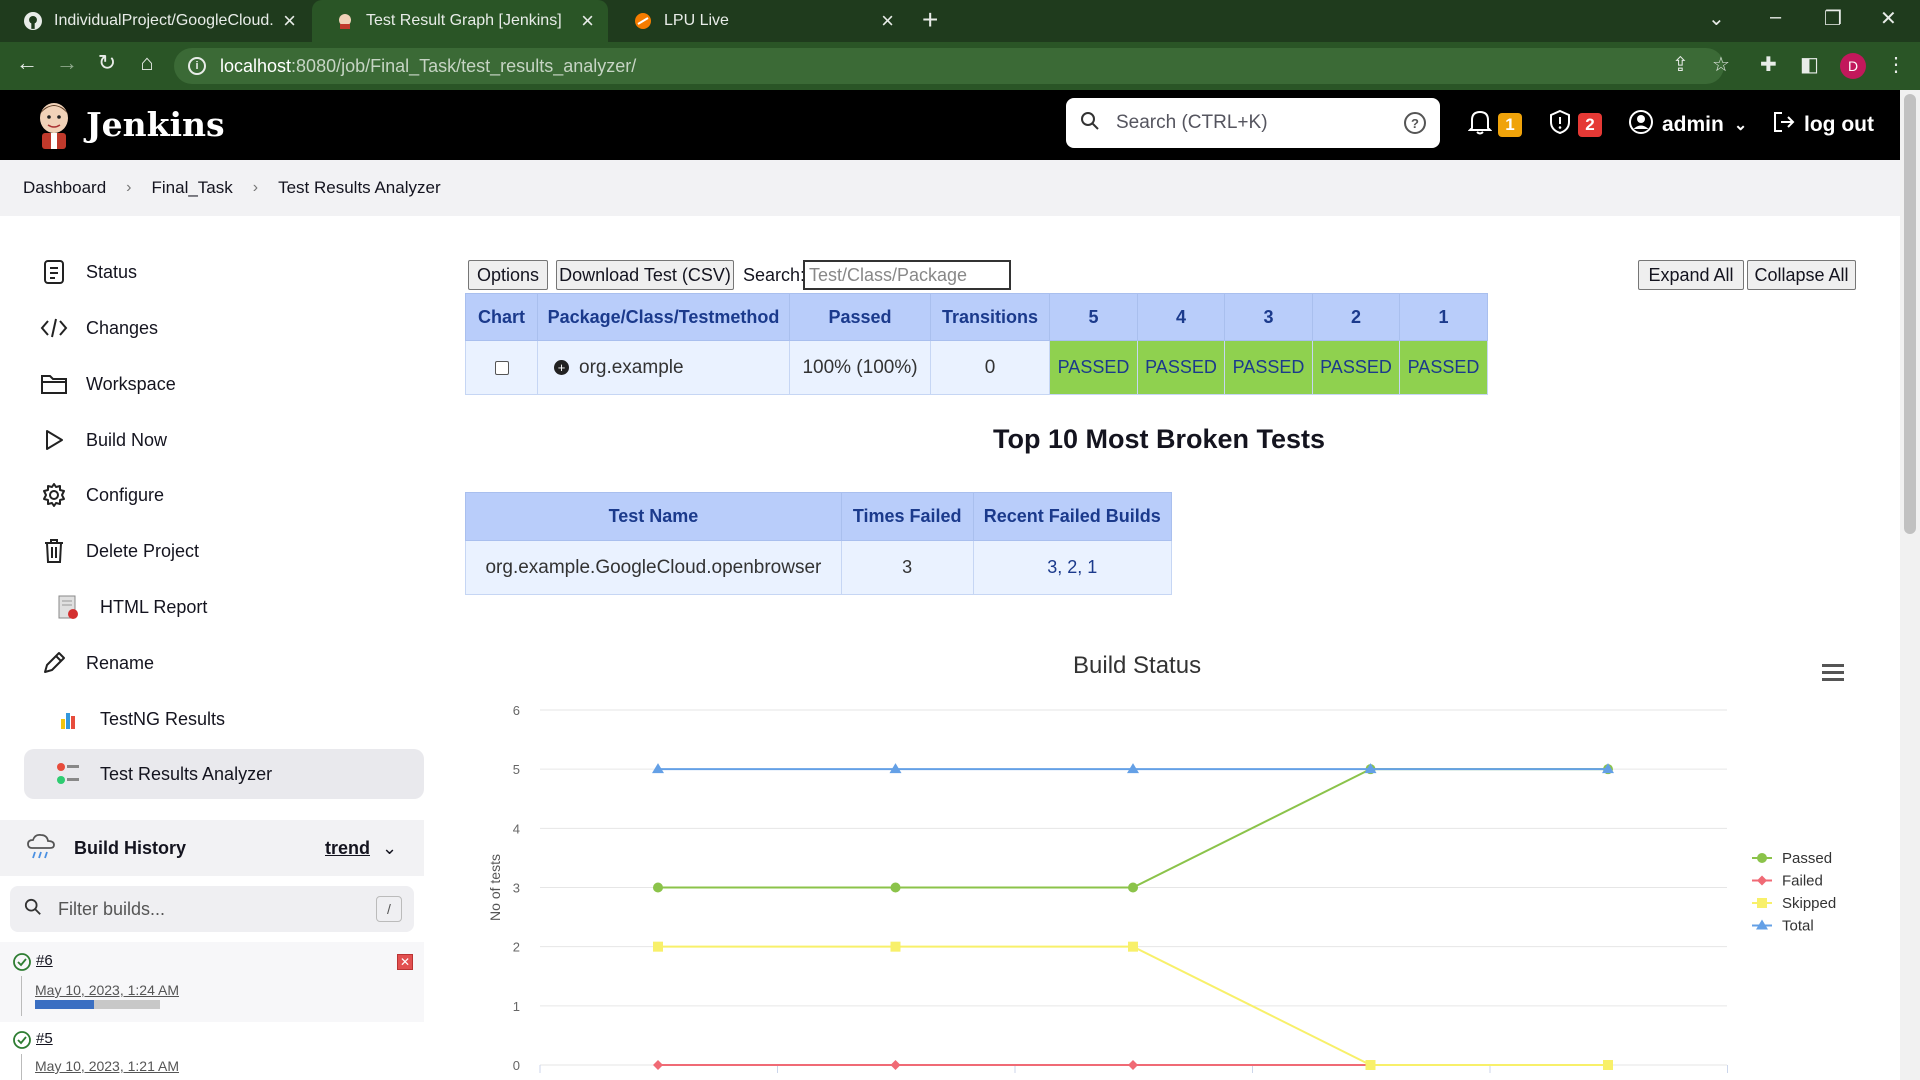 The image size is (1920, 1080). What do you see at coordinates (1833, 18) in the screenshot?
I see `restore-icon: ❐` at bounding box center [1833, 18].